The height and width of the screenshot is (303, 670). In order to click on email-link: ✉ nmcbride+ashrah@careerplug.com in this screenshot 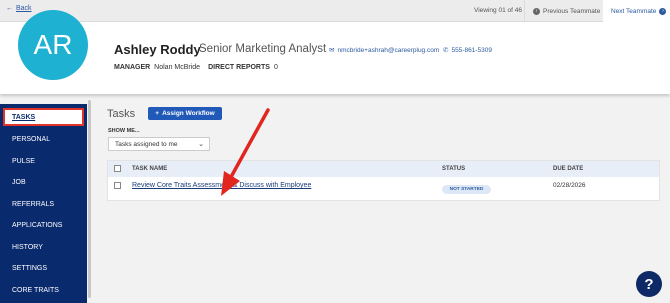, I will do `click(384, 50)`.